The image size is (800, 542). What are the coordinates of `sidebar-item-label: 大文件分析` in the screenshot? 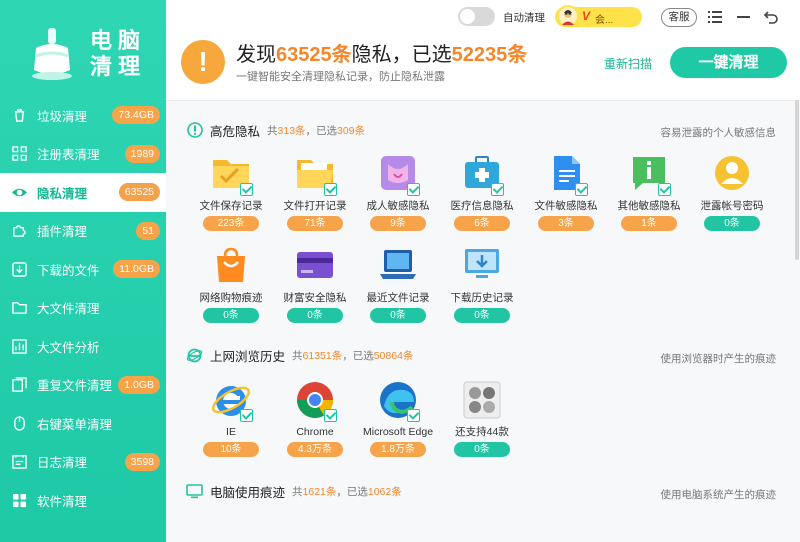 It's located at (68, 347).